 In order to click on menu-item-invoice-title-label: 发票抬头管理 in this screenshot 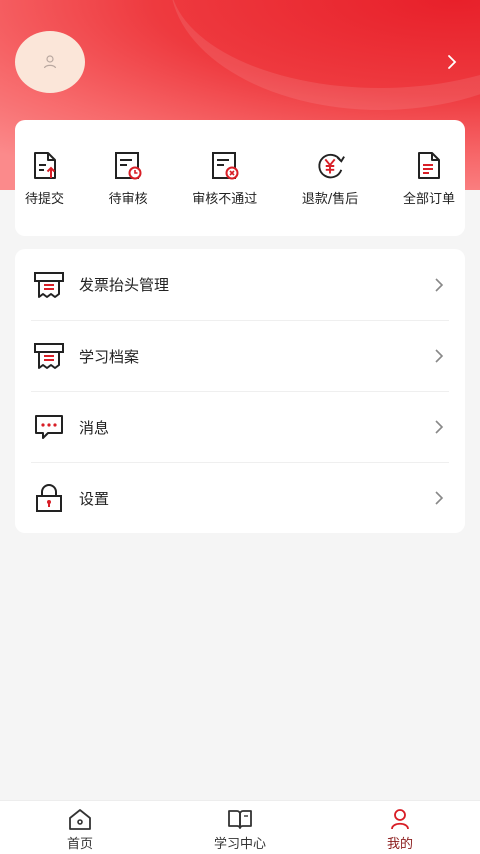, I will do `click(124, 285)`.